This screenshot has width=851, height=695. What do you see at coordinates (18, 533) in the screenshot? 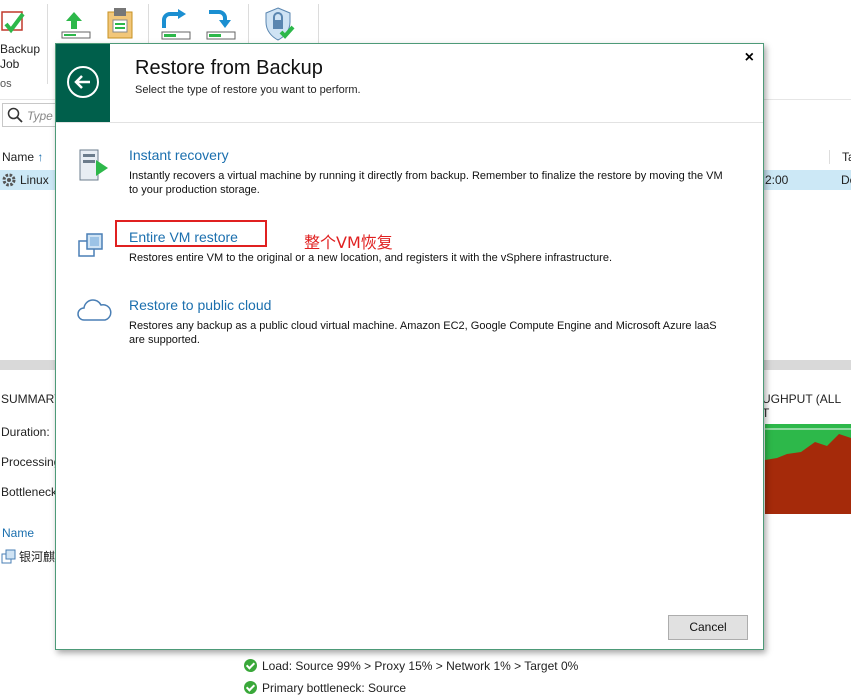
I see `vm-column-header-name: Name` at bounding box center [18, 533].